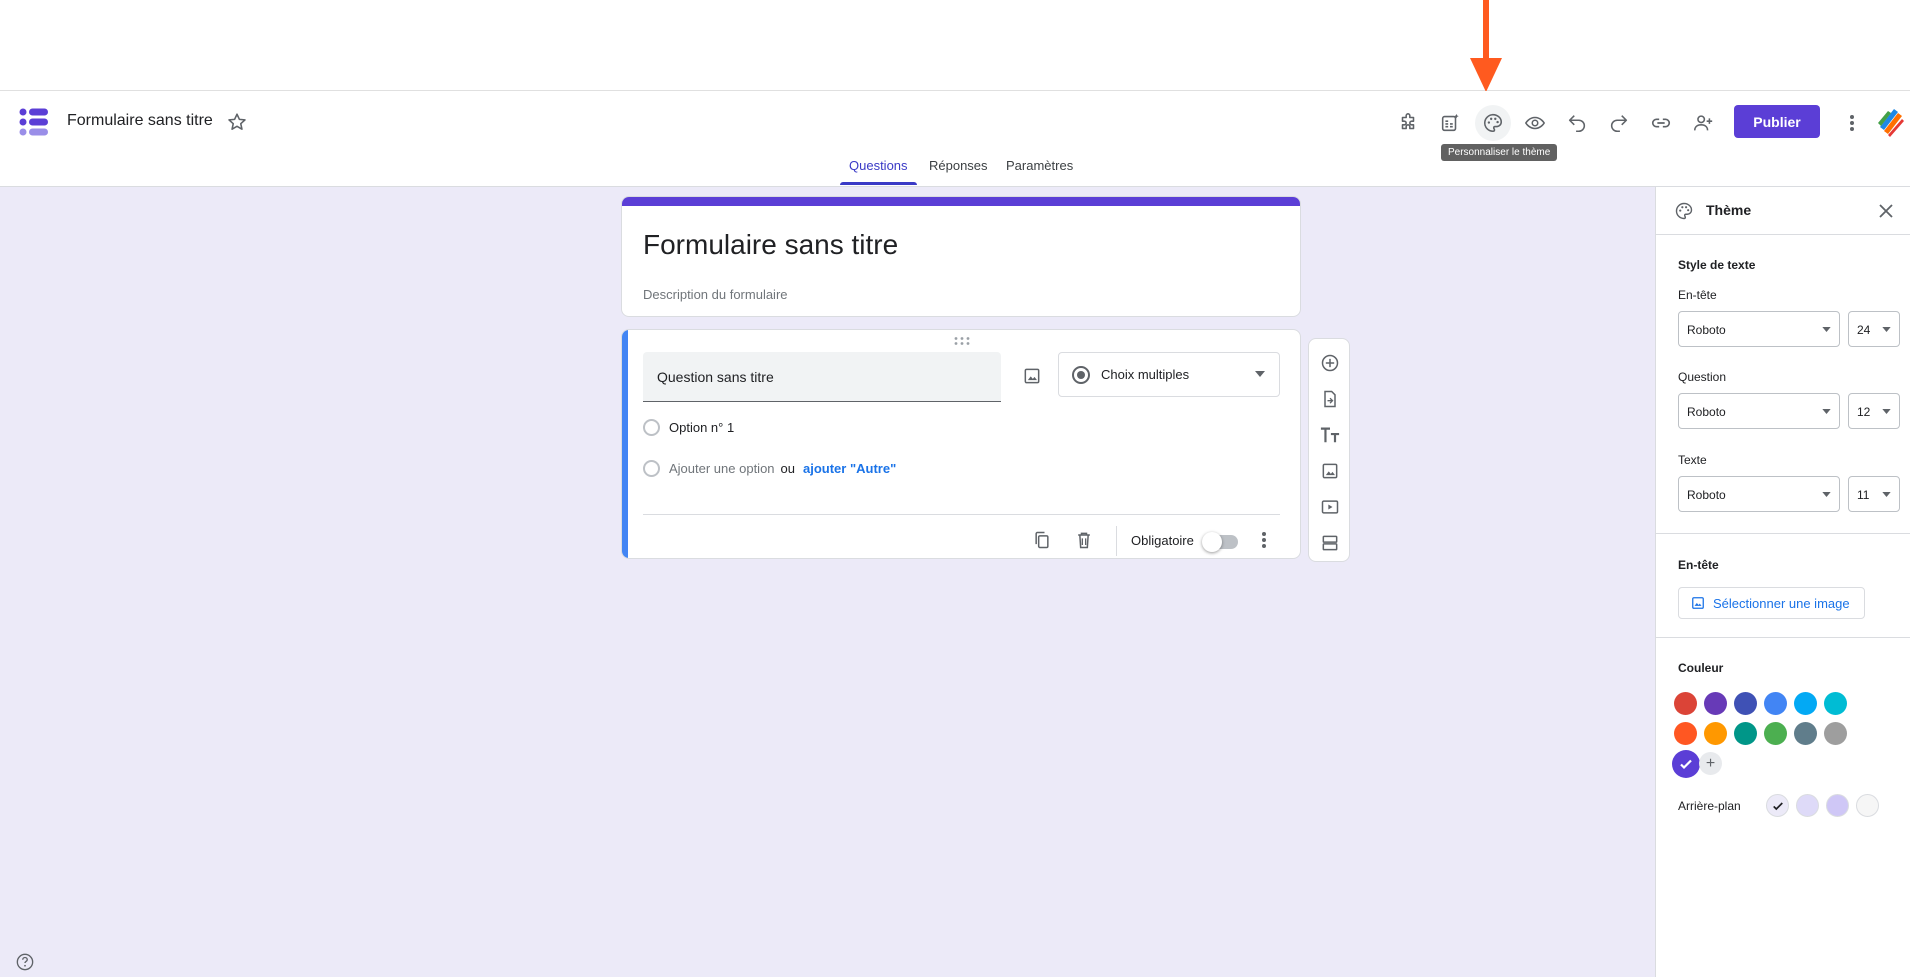 The width and height of the screenshot is (1910, 977). I want to click on more-options-button, so click(1852, 123).